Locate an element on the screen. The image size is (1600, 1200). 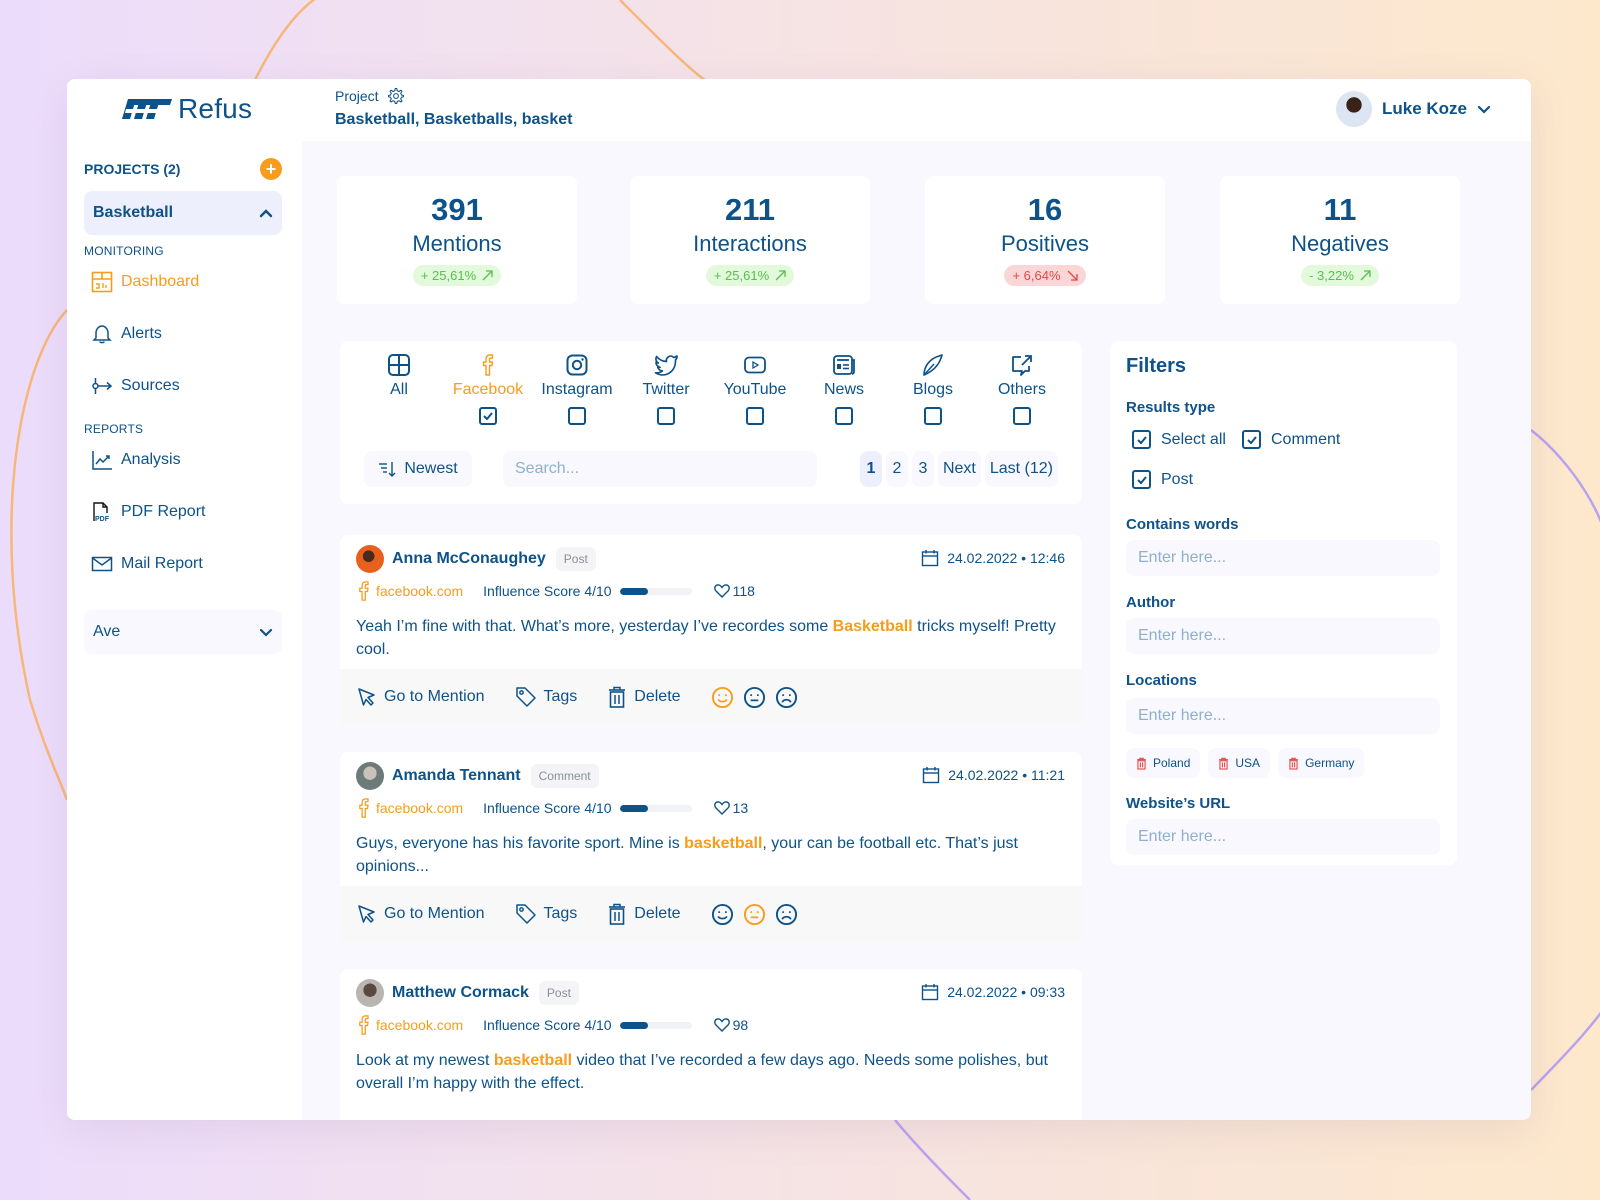
stat-change-badge: - 3,22% is located at coordinates (1340, 275).